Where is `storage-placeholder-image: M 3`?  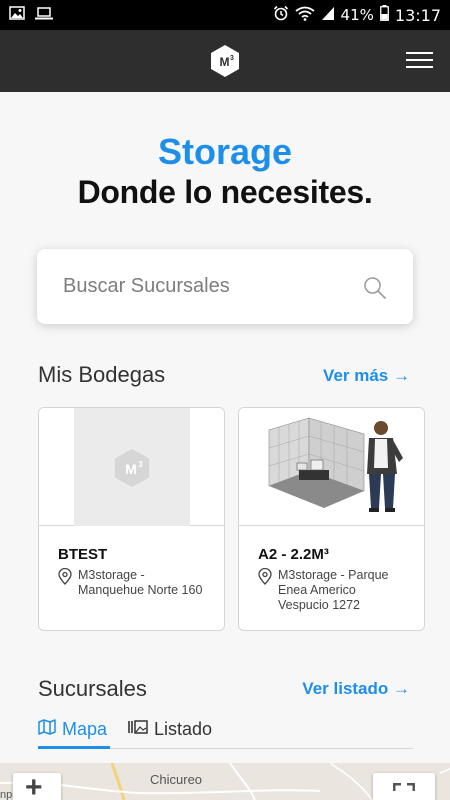 storage-placeholder-image: M 3 is located at coordinates (131, 467).